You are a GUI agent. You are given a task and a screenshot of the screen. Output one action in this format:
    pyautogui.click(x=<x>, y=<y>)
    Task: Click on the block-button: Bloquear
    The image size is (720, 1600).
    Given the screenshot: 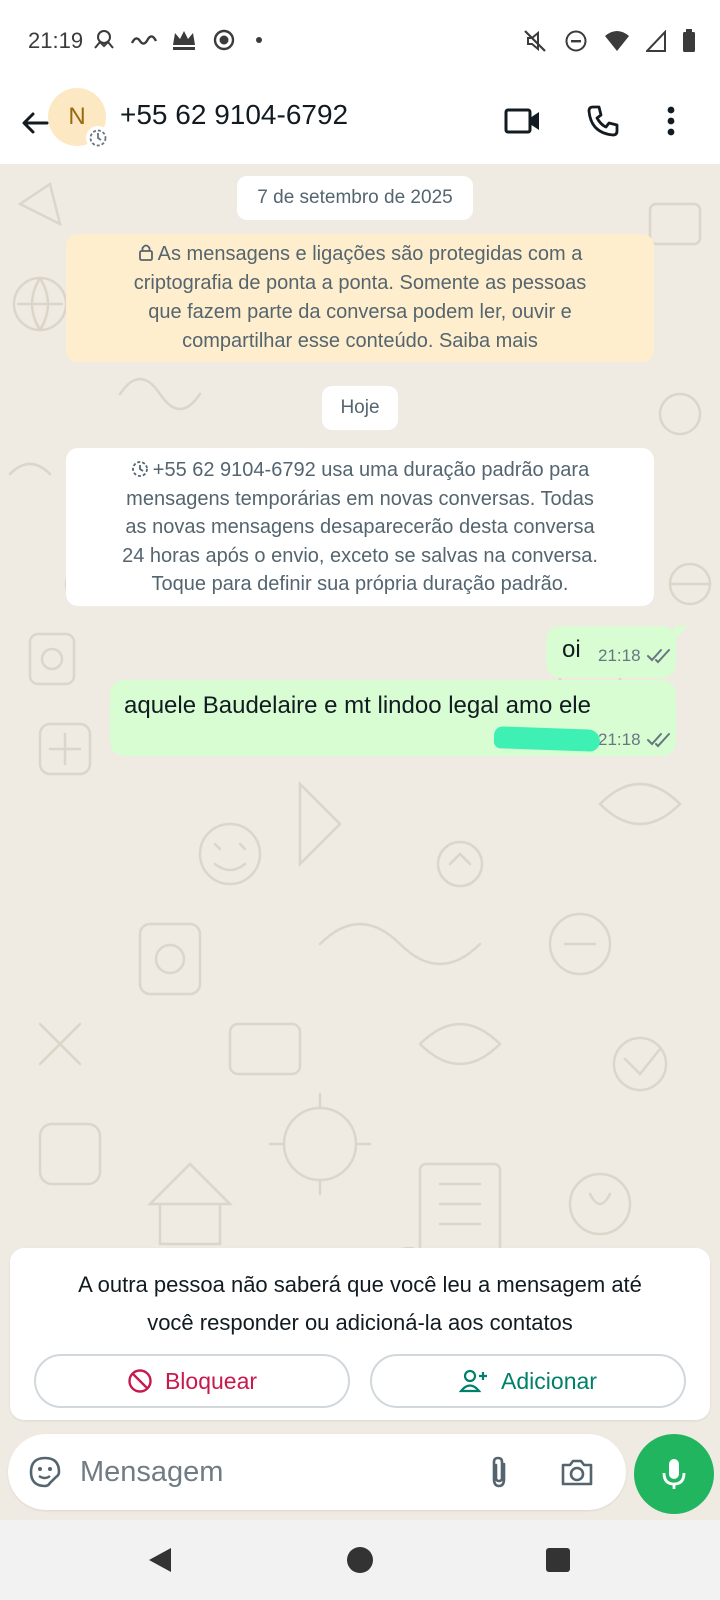 What is the action you would take?
    pyautogui.click(x=192, y=1381)
    